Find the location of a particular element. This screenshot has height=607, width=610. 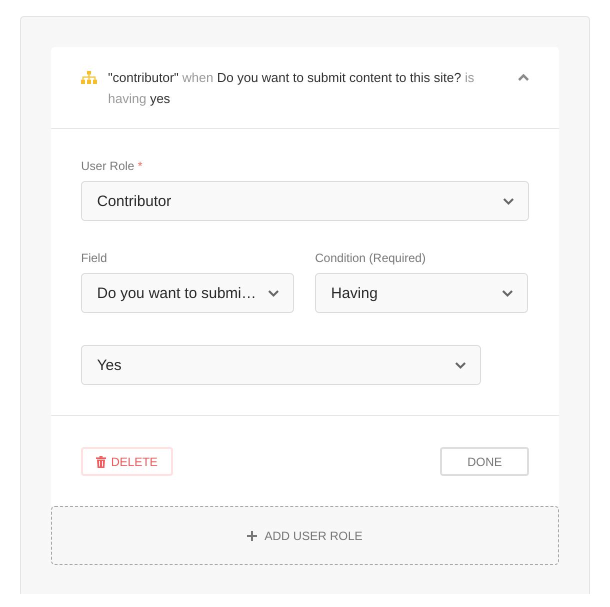

rule-summary: "contributor" when Do you want to submit content to this site? is having yes is located at coordinates (292, 88).